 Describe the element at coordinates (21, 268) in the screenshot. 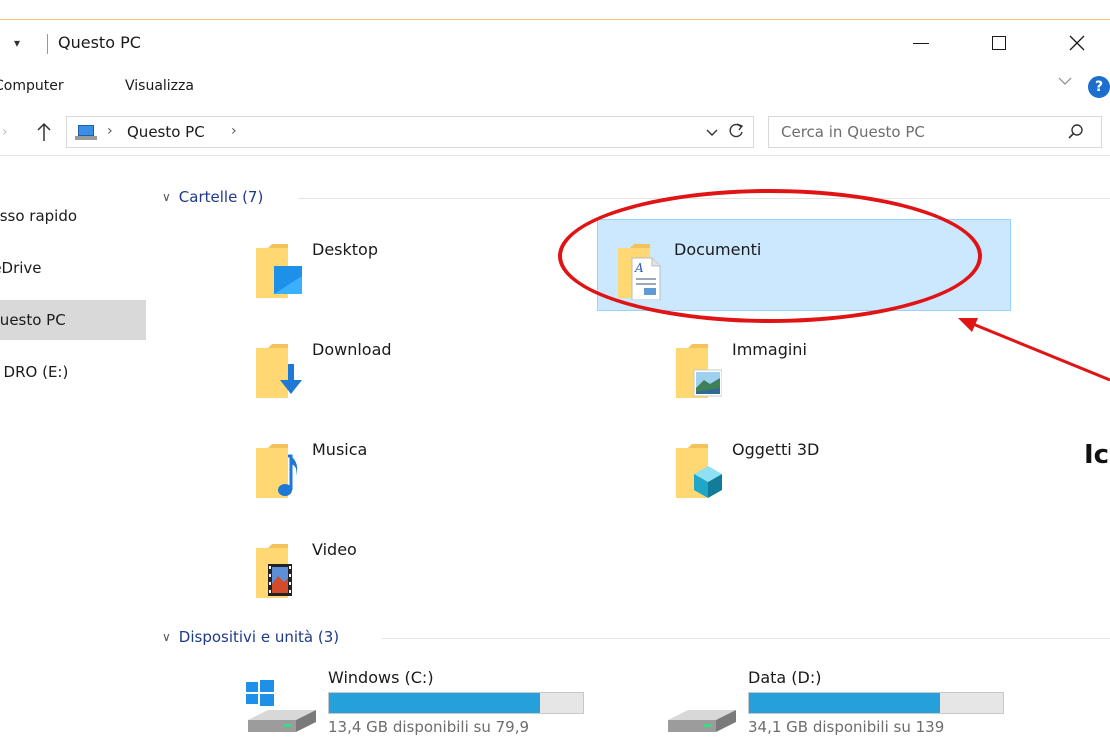

I see `nav-item-label: OneDrive` at that location.